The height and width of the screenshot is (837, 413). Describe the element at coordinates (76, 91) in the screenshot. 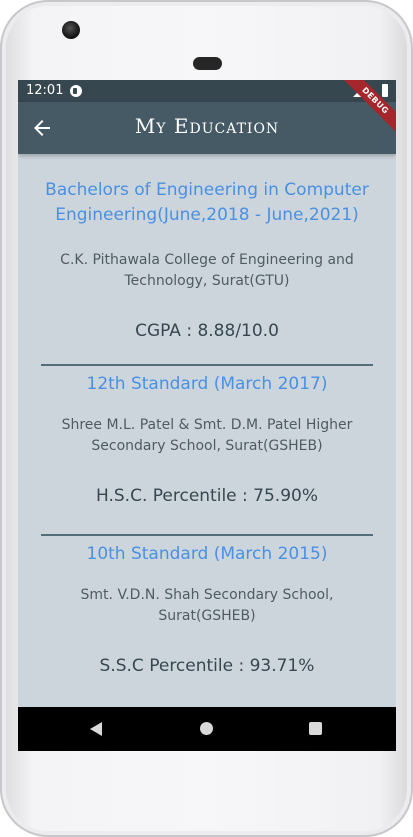

I see `notification-app-icon` at that location.